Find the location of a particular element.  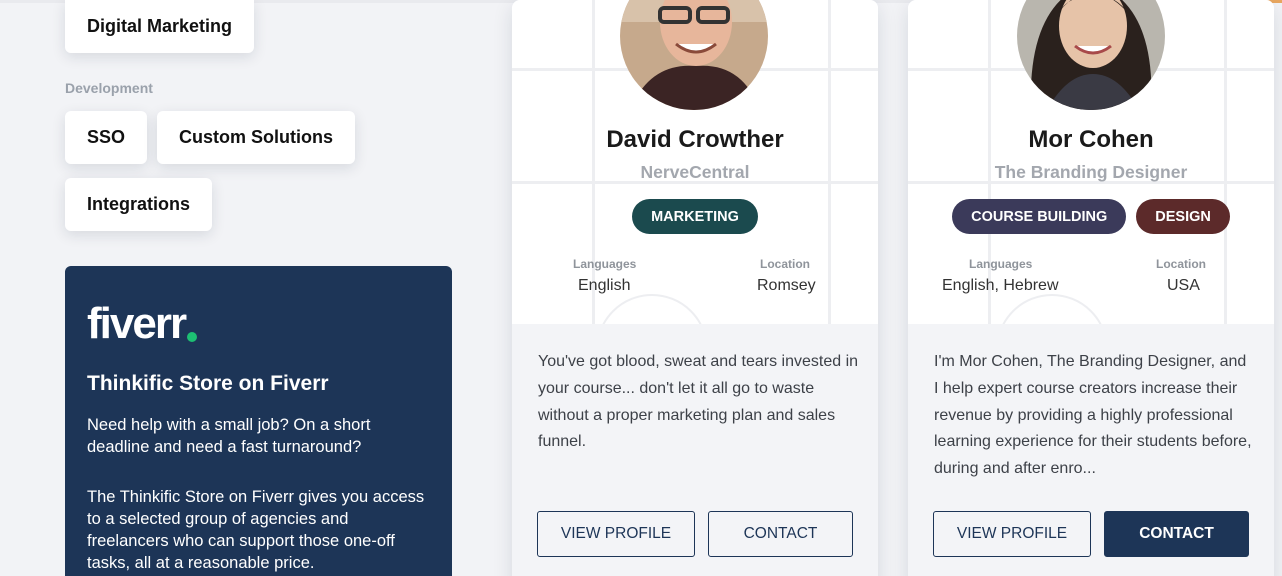

expert-badges: COURSE BUILDING DESIGN is located at coordinates (1091, 216).